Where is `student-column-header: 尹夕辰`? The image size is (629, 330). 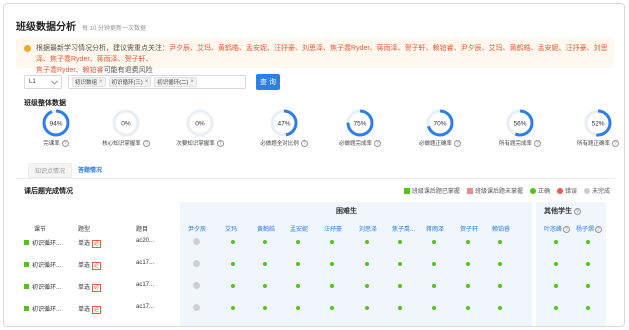
student-column-header: 尹夕辰 is located at coordinates (197, 228).